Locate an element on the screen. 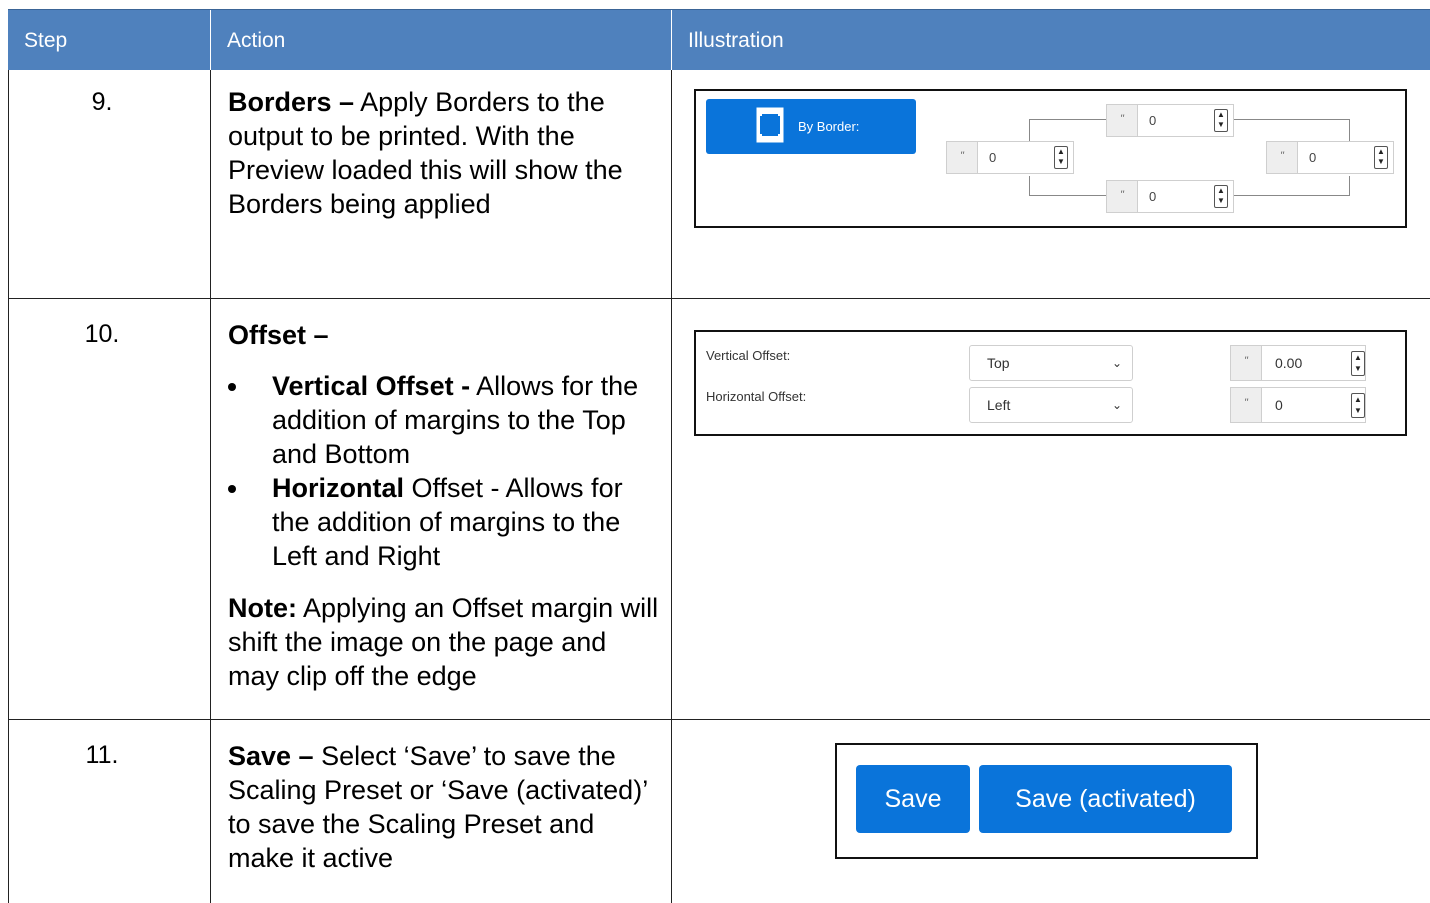  action-title: Save – is located at coordinates (271, 756).